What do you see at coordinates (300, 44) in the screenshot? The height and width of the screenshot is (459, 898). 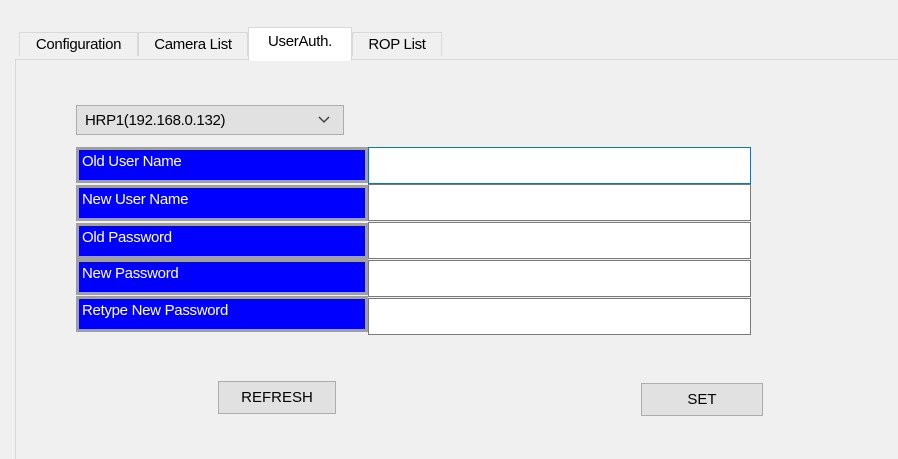 I see `tab-userauth: UserAuth.` at bounding box center [300, 44].